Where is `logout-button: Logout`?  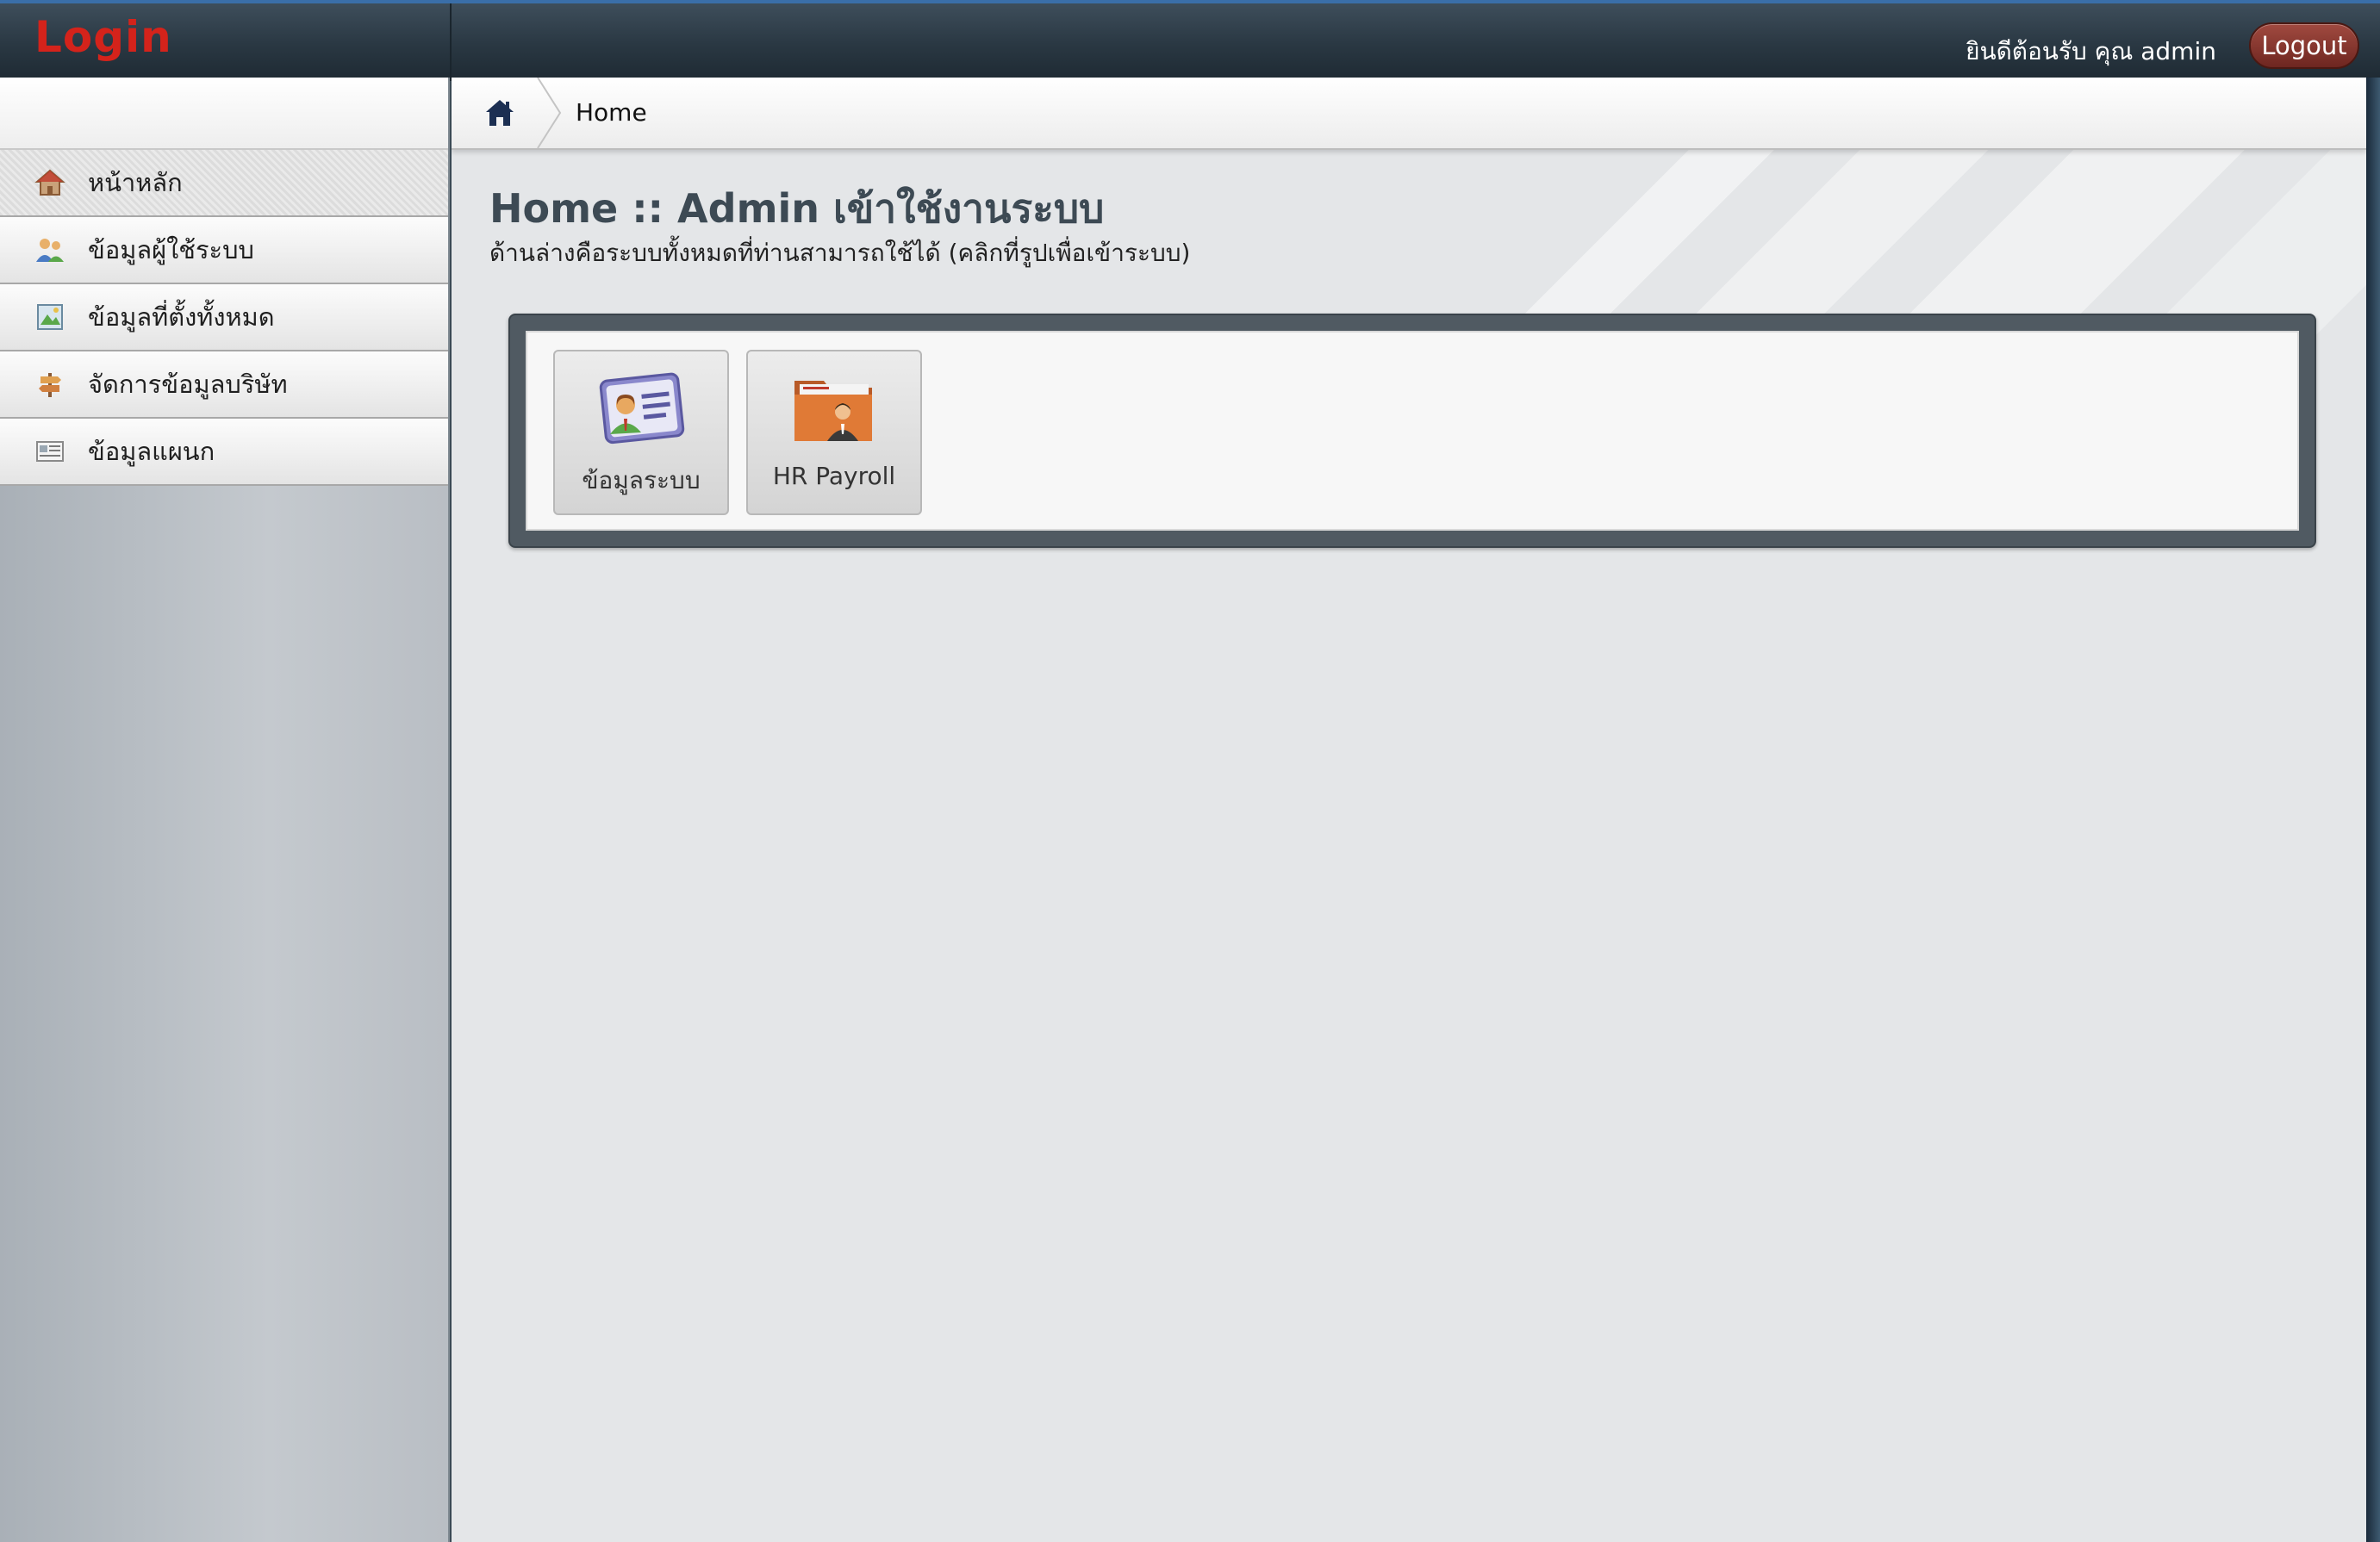
logout-button: Logout is located at coordinates (2304, 46).